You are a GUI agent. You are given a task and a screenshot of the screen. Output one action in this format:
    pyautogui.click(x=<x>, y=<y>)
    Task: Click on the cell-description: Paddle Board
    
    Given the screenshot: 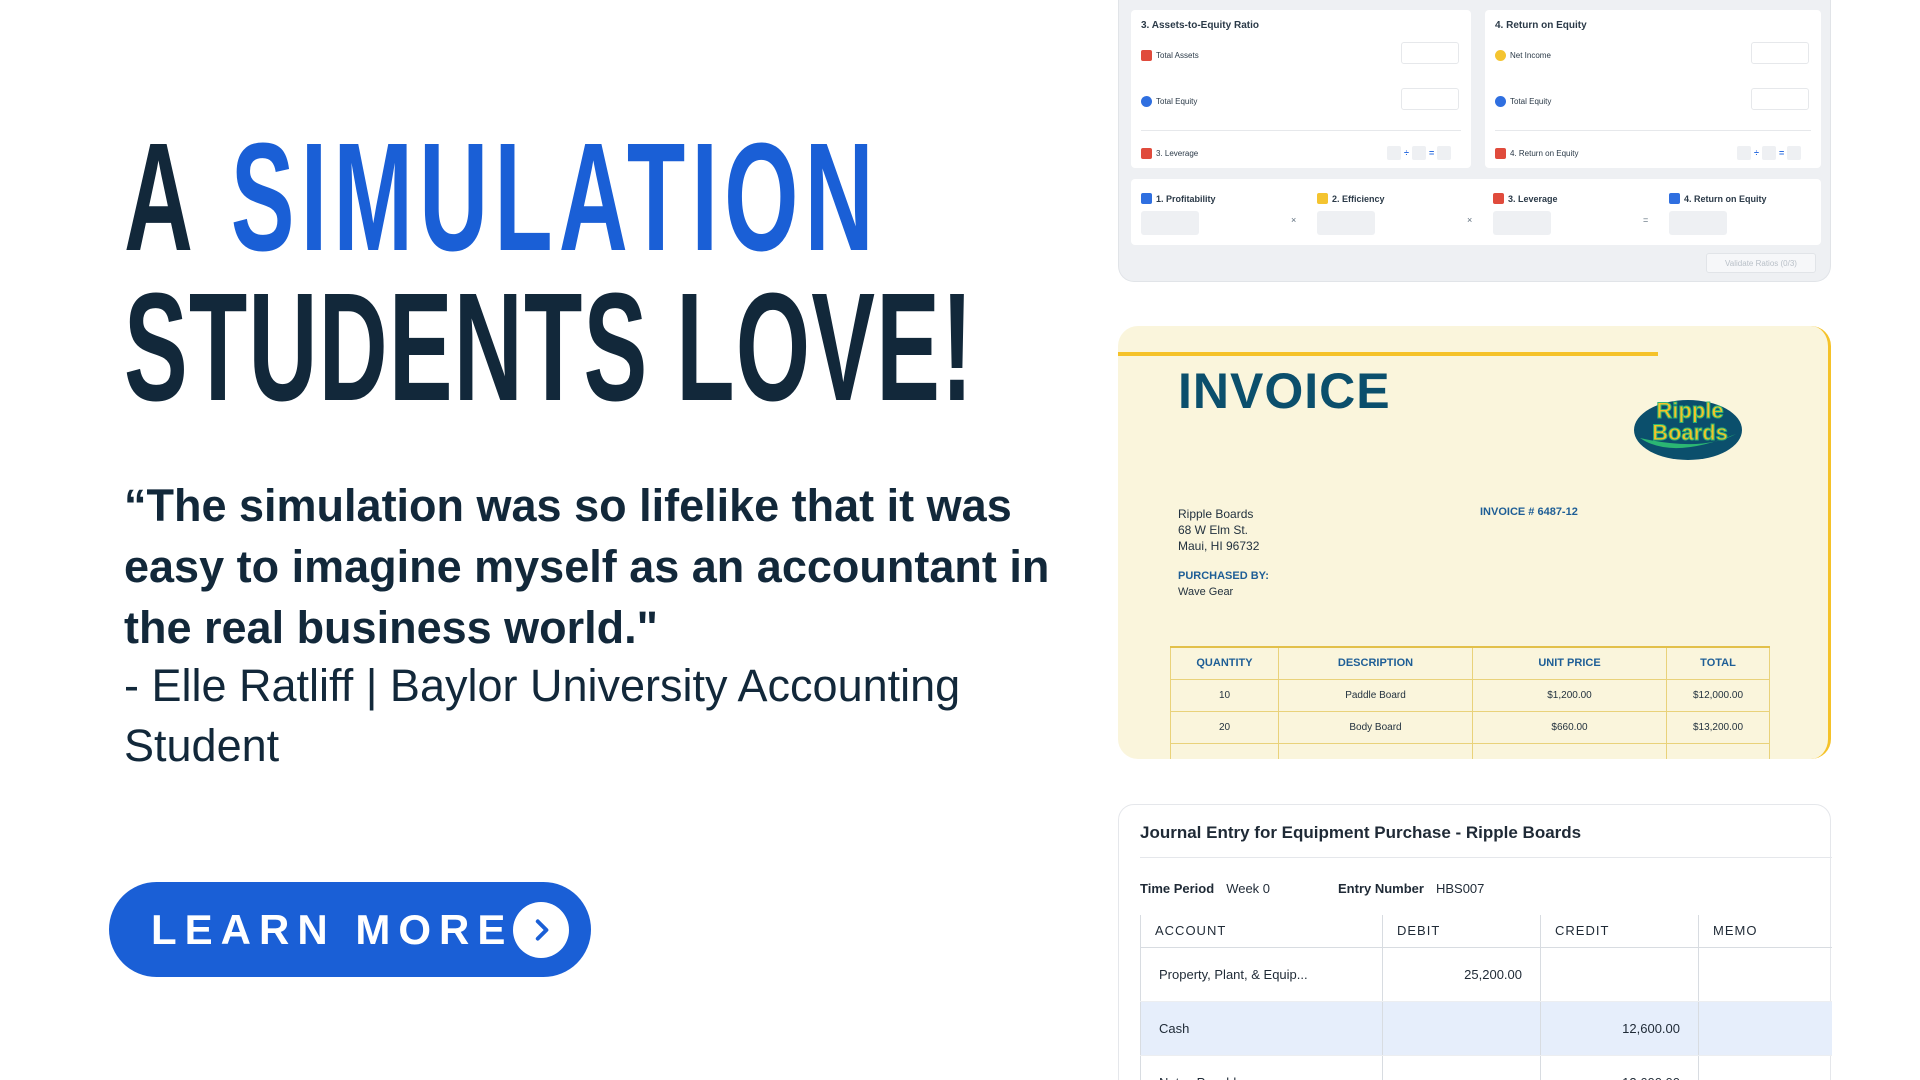 What is the action you would take?
    pyautogui.click(x=1375, y=695)
    